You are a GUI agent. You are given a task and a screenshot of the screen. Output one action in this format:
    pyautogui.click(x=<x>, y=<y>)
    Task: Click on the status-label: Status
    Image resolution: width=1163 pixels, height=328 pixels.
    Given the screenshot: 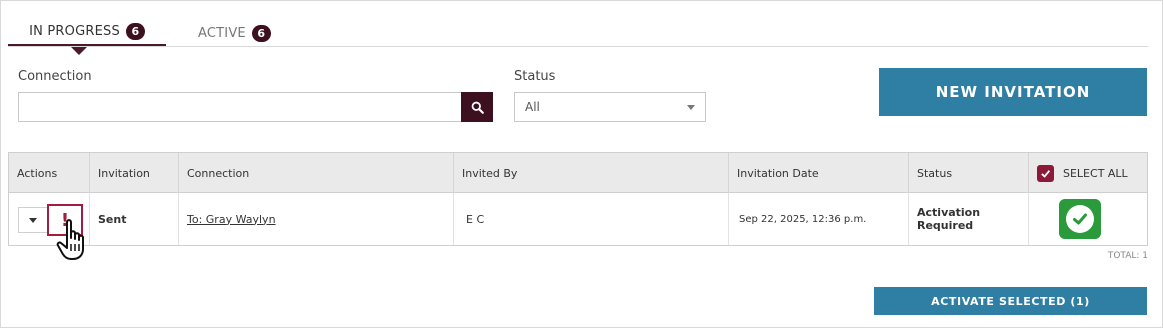 What is the action you would take?
    pyautogui.click(x=535, y=76)
    